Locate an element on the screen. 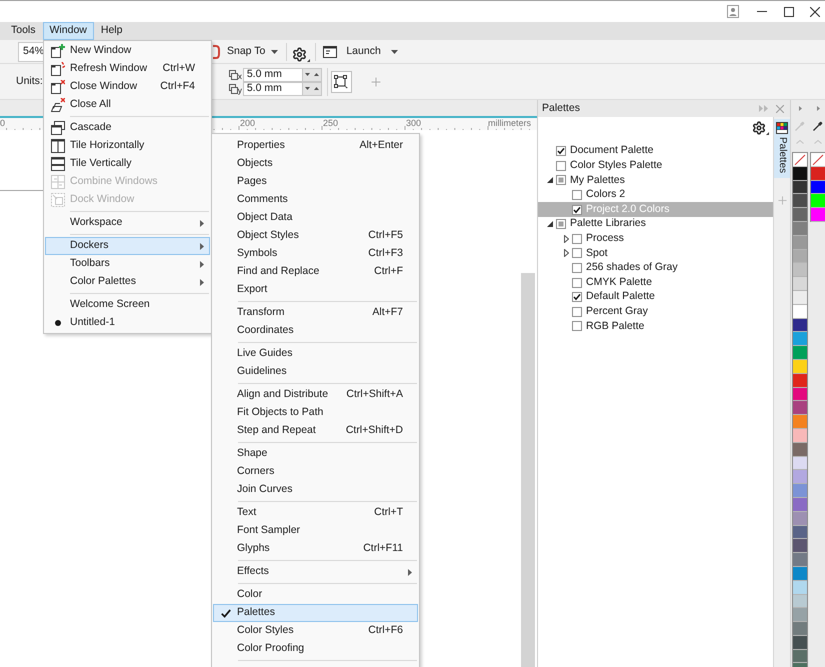 The height and width of the screenshot is (667, 825). menu-item: Shape is located at coordinates (315, 454).